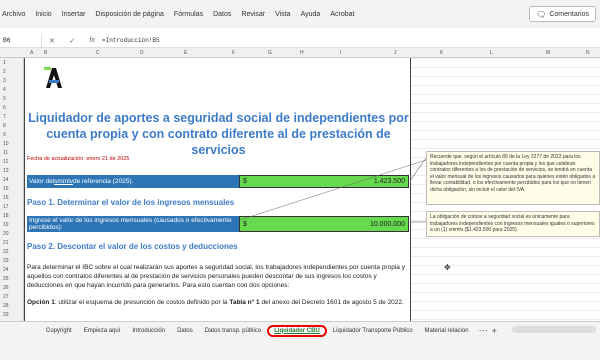 This screenshot has width=600, height=360. What do you see at coordinates (6, 189) in the screenshot?
I see `row-number: 15` at bounding box center [6, 189].